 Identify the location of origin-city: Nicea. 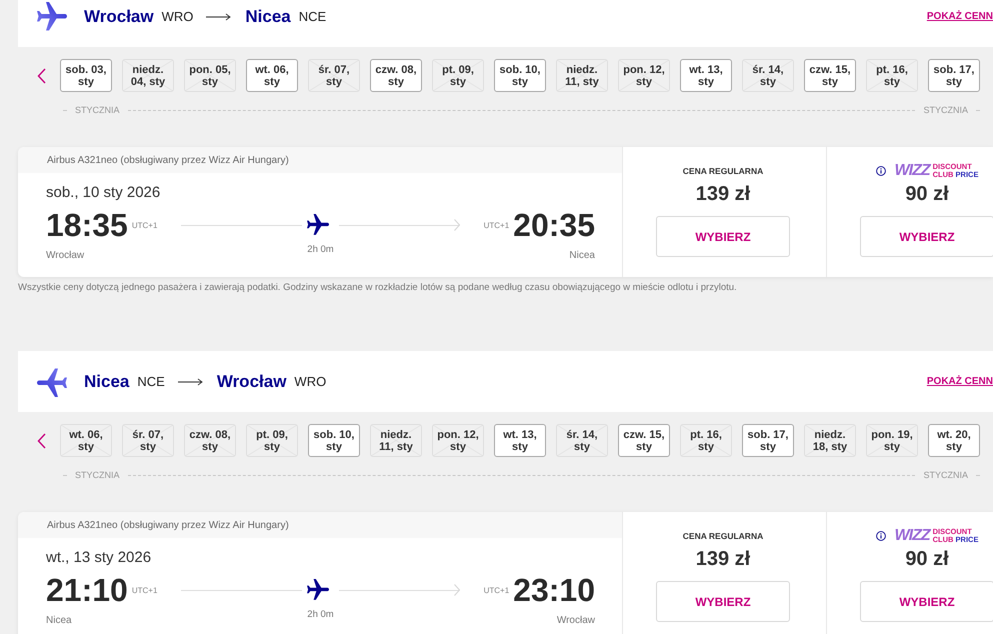
(107, 382).